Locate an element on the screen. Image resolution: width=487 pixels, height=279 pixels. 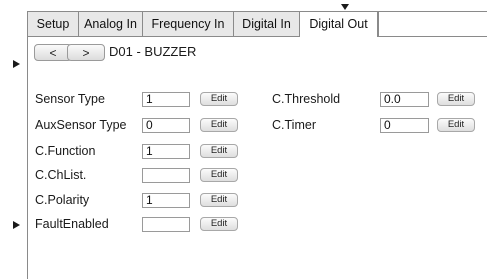
tab-digital-out: Digital Out is located at coordinates (339, 24).